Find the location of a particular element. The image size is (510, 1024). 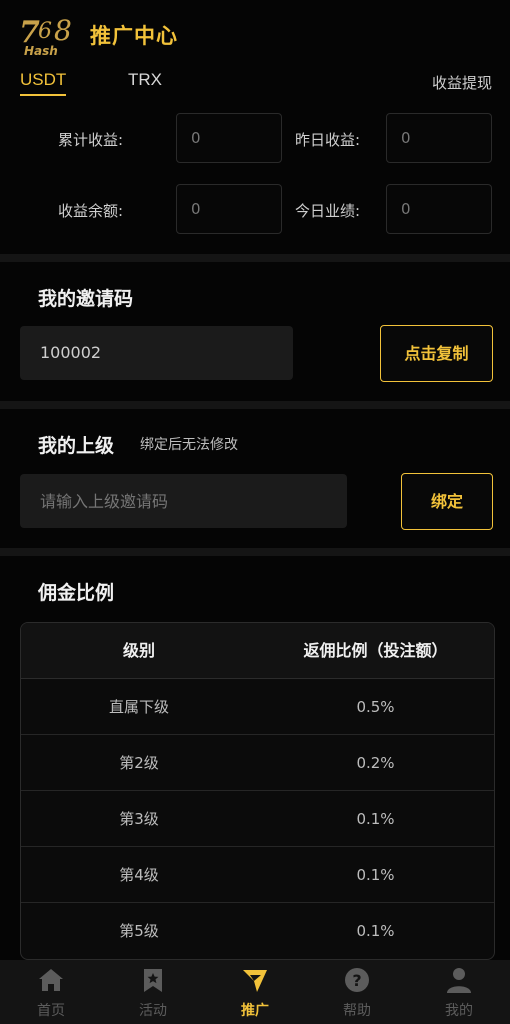

bottom-nav: 首页 活动 推广 ? 帮助 我的 is located at coordinates (255, 992).